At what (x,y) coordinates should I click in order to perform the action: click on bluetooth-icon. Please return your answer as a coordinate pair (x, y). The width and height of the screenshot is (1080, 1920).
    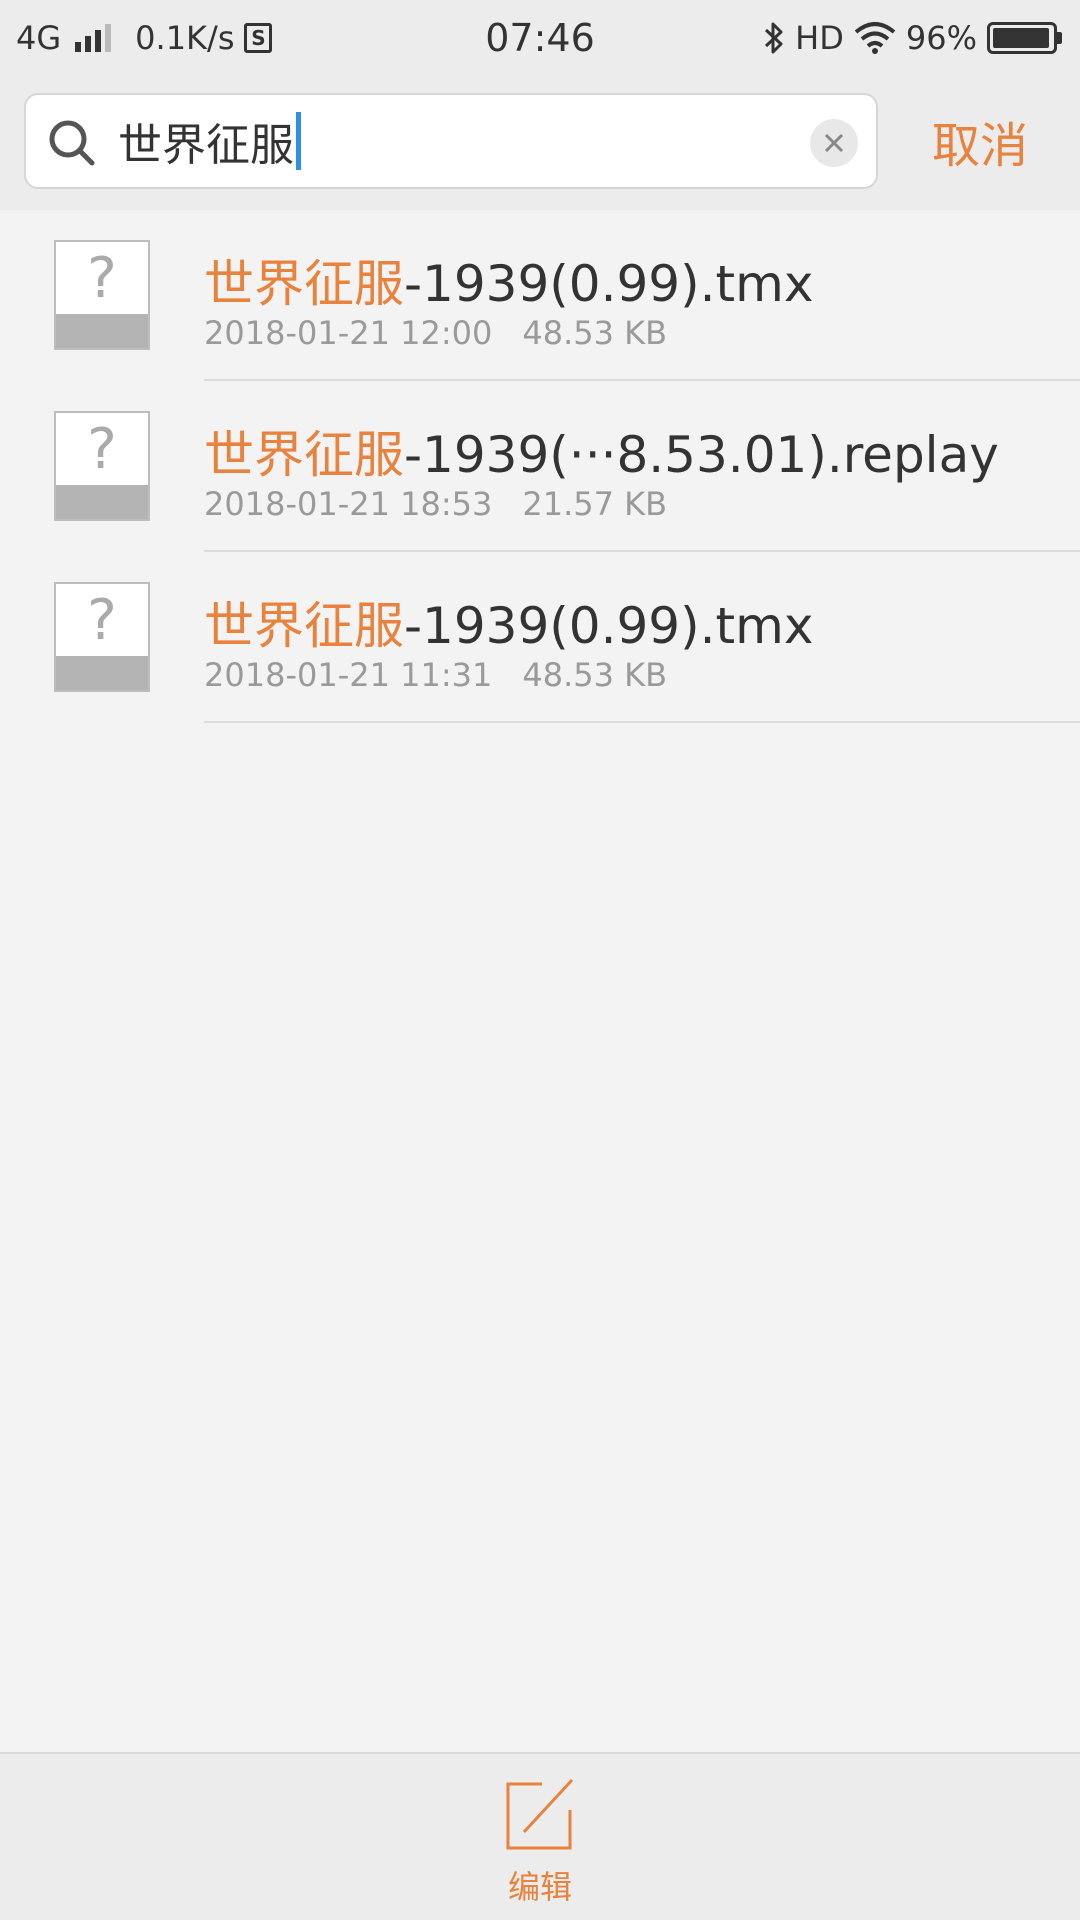
    Looking at the image, I should click on (774, 38).